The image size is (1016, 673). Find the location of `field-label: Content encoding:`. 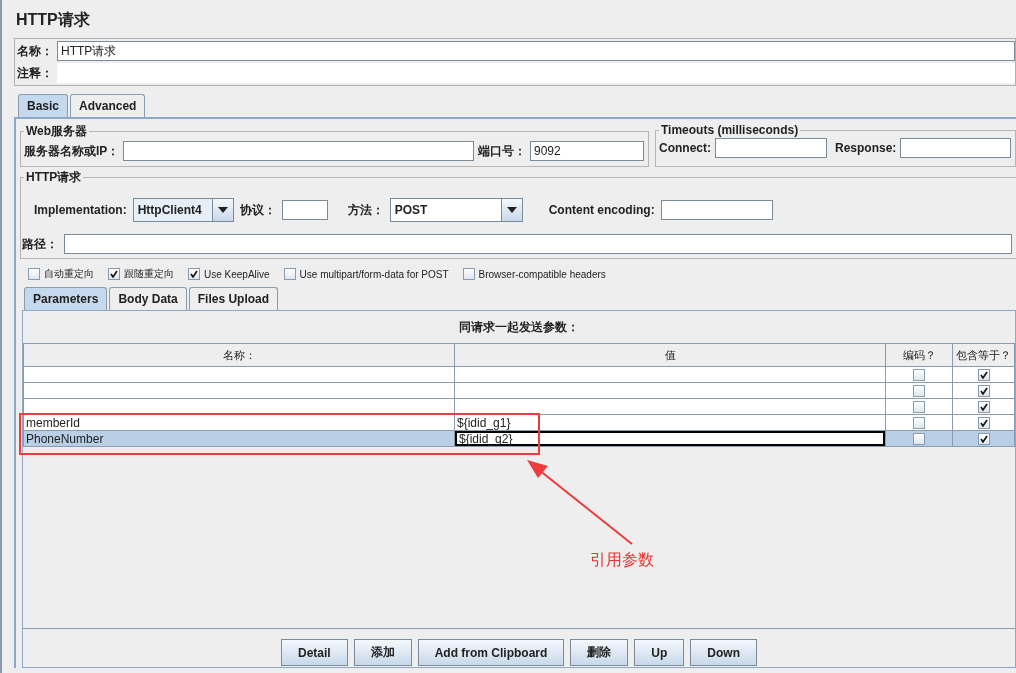

field-label: Content encoding: is located at coordinates (601, 210).